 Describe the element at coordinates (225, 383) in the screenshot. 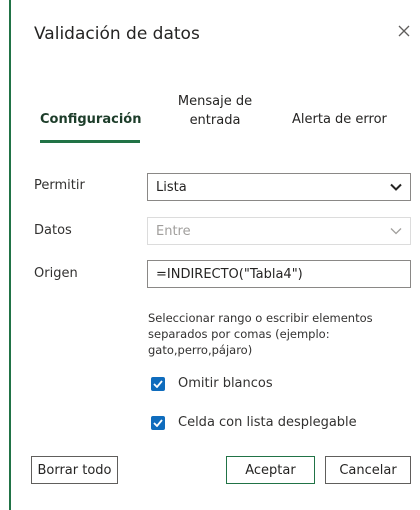

I see `ignore-blank-label: Omitir blancos` at that location.